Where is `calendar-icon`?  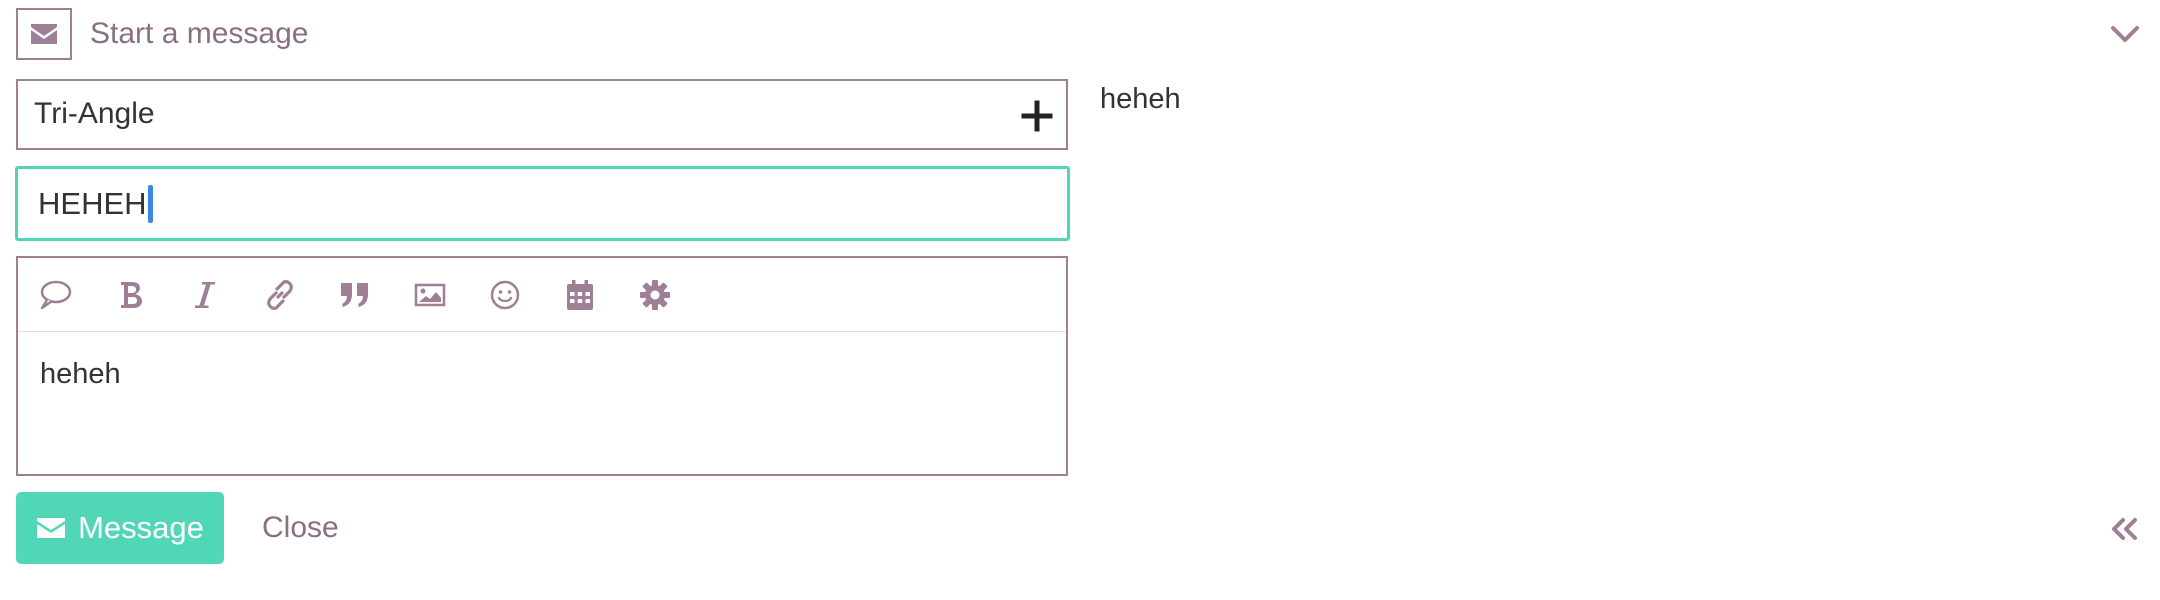
calendar-icon is located at coordinates (580, 295).